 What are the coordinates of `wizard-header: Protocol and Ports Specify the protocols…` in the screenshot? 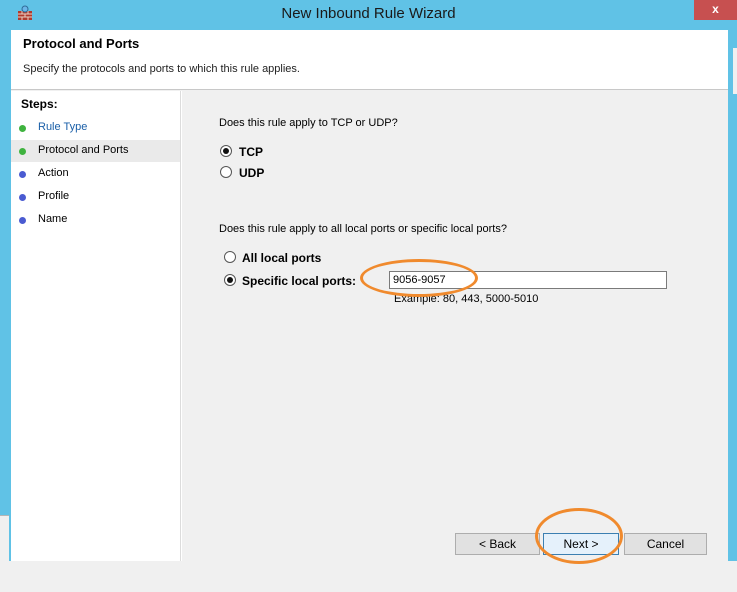 It's located at (369, 60).